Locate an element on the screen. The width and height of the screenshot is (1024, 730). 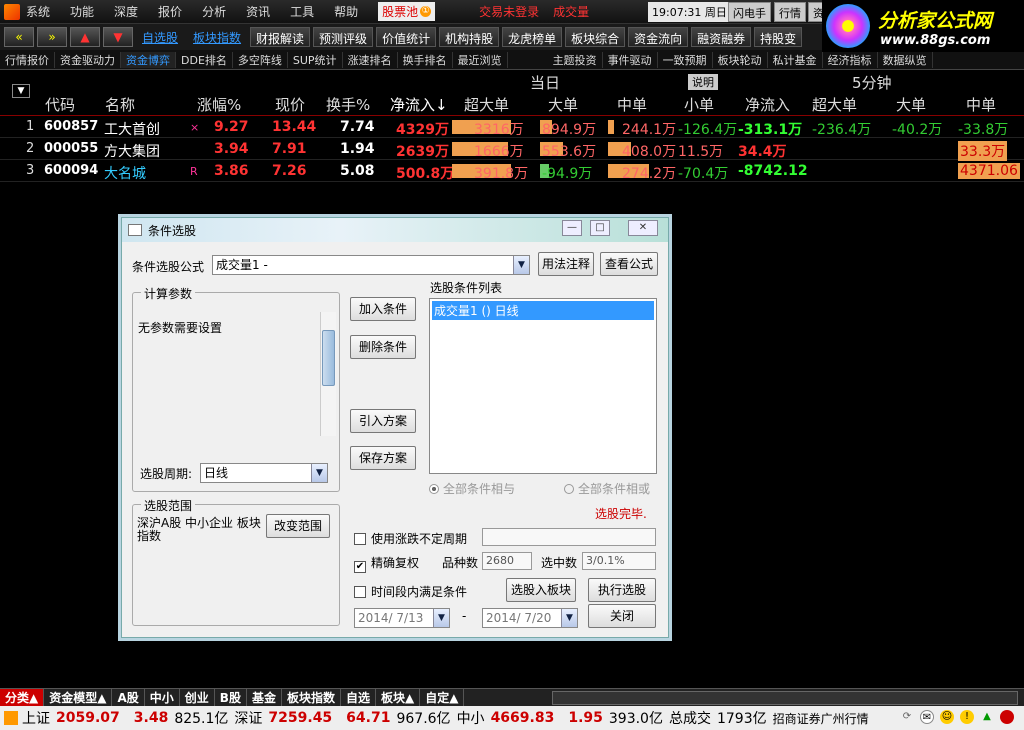
condition-list: 成交量1 () 日线 is located at coordinates (543, 386).